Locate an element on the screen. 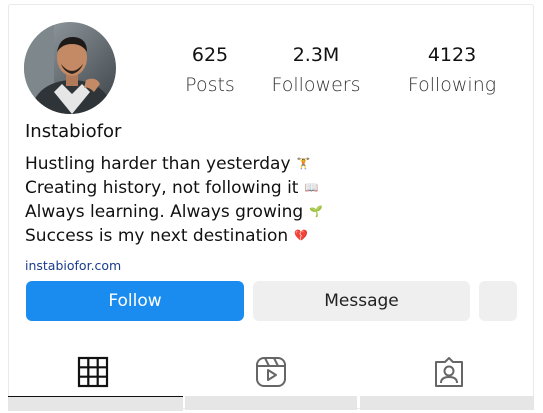 The height and width of the screenshot is (413, 543). weightlifter-emoji-icon: 🏋 is located at coordinates (303, 163).